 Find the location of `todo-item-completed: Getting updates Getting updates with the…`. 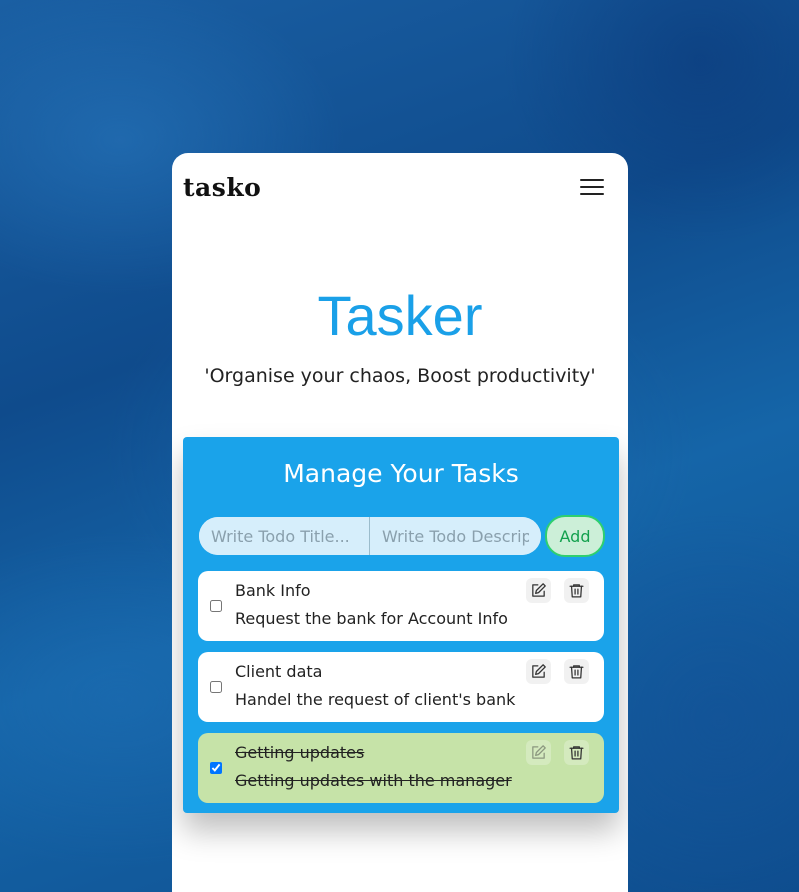

todo-item-completed: Getting updates Getting updates with the… is located at coordinates (401, 768).